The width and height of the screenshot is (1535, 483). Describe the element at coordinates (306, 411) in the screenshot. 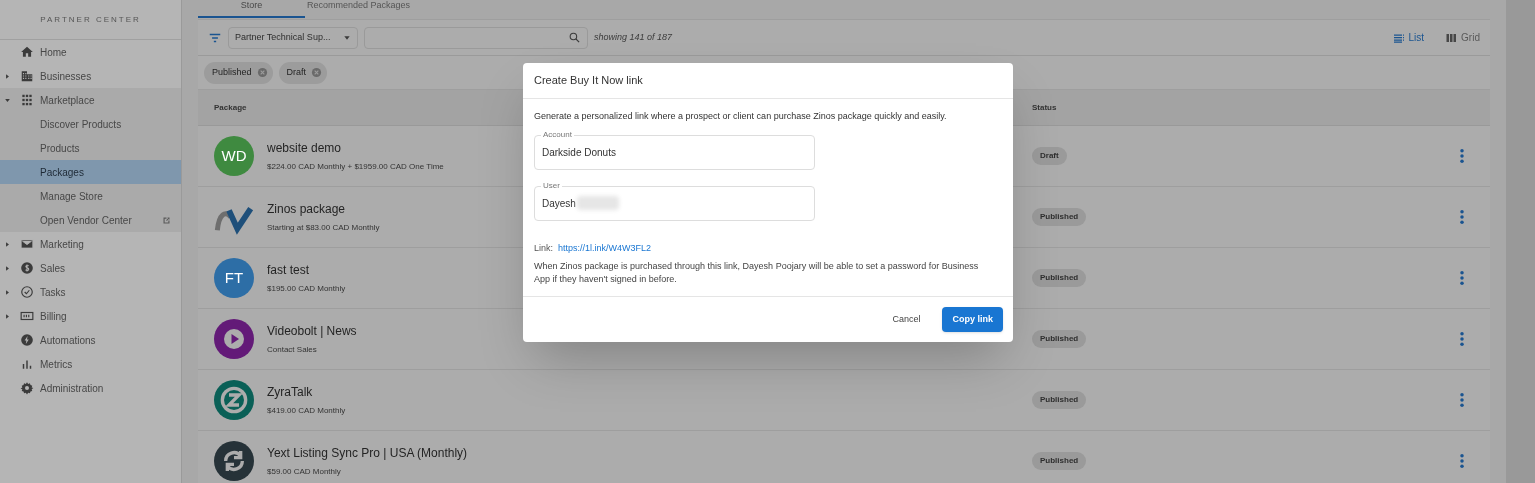

I see `package-price: $419.00 CAD Monthly` at that location.